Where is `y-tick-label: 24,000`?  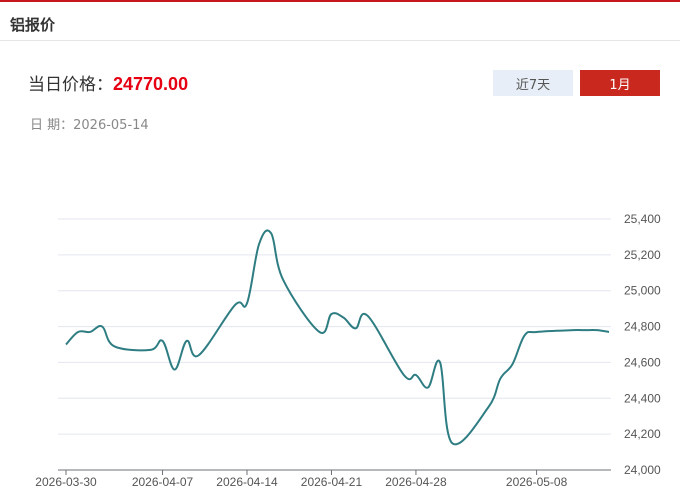
y-tick-label: 24,000 is located at coordinates (642, 470).